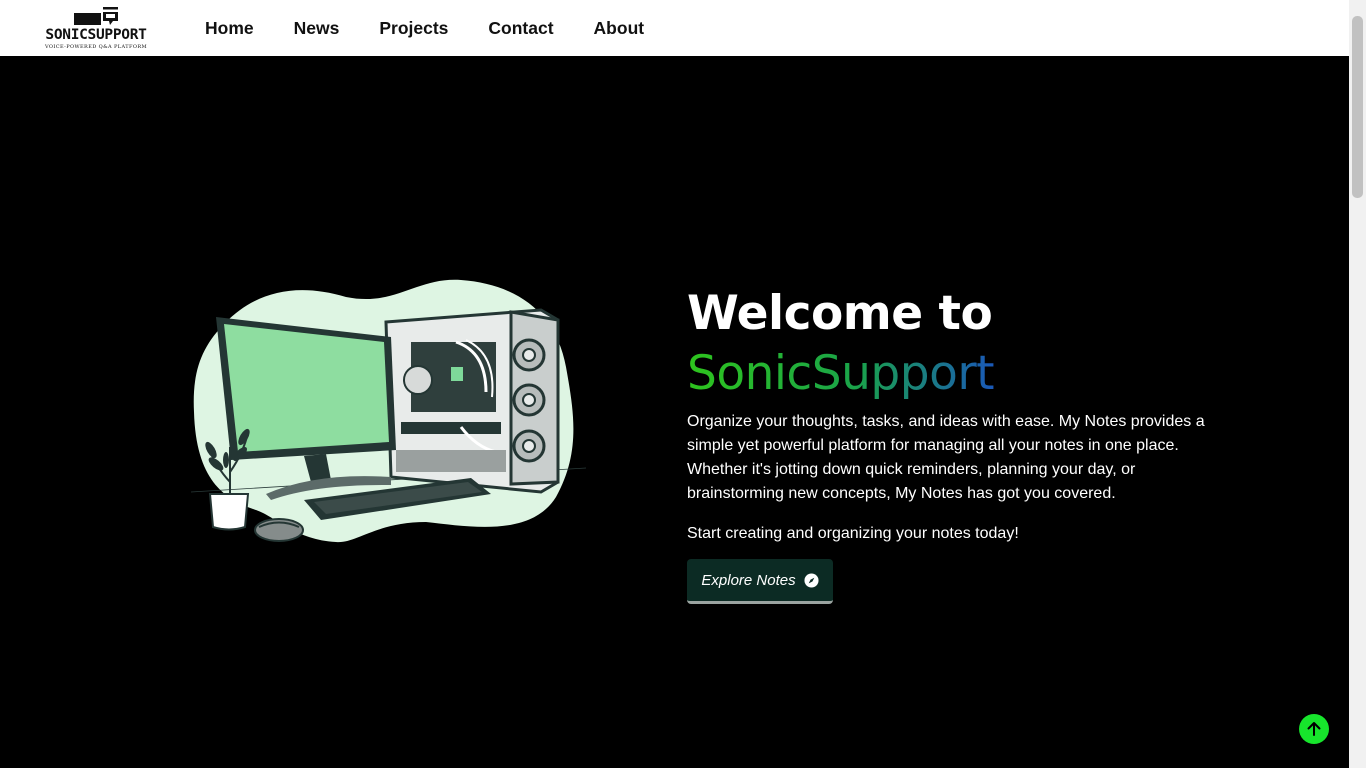  I want to click on scroll-to-top-button, so click(1314, 729).